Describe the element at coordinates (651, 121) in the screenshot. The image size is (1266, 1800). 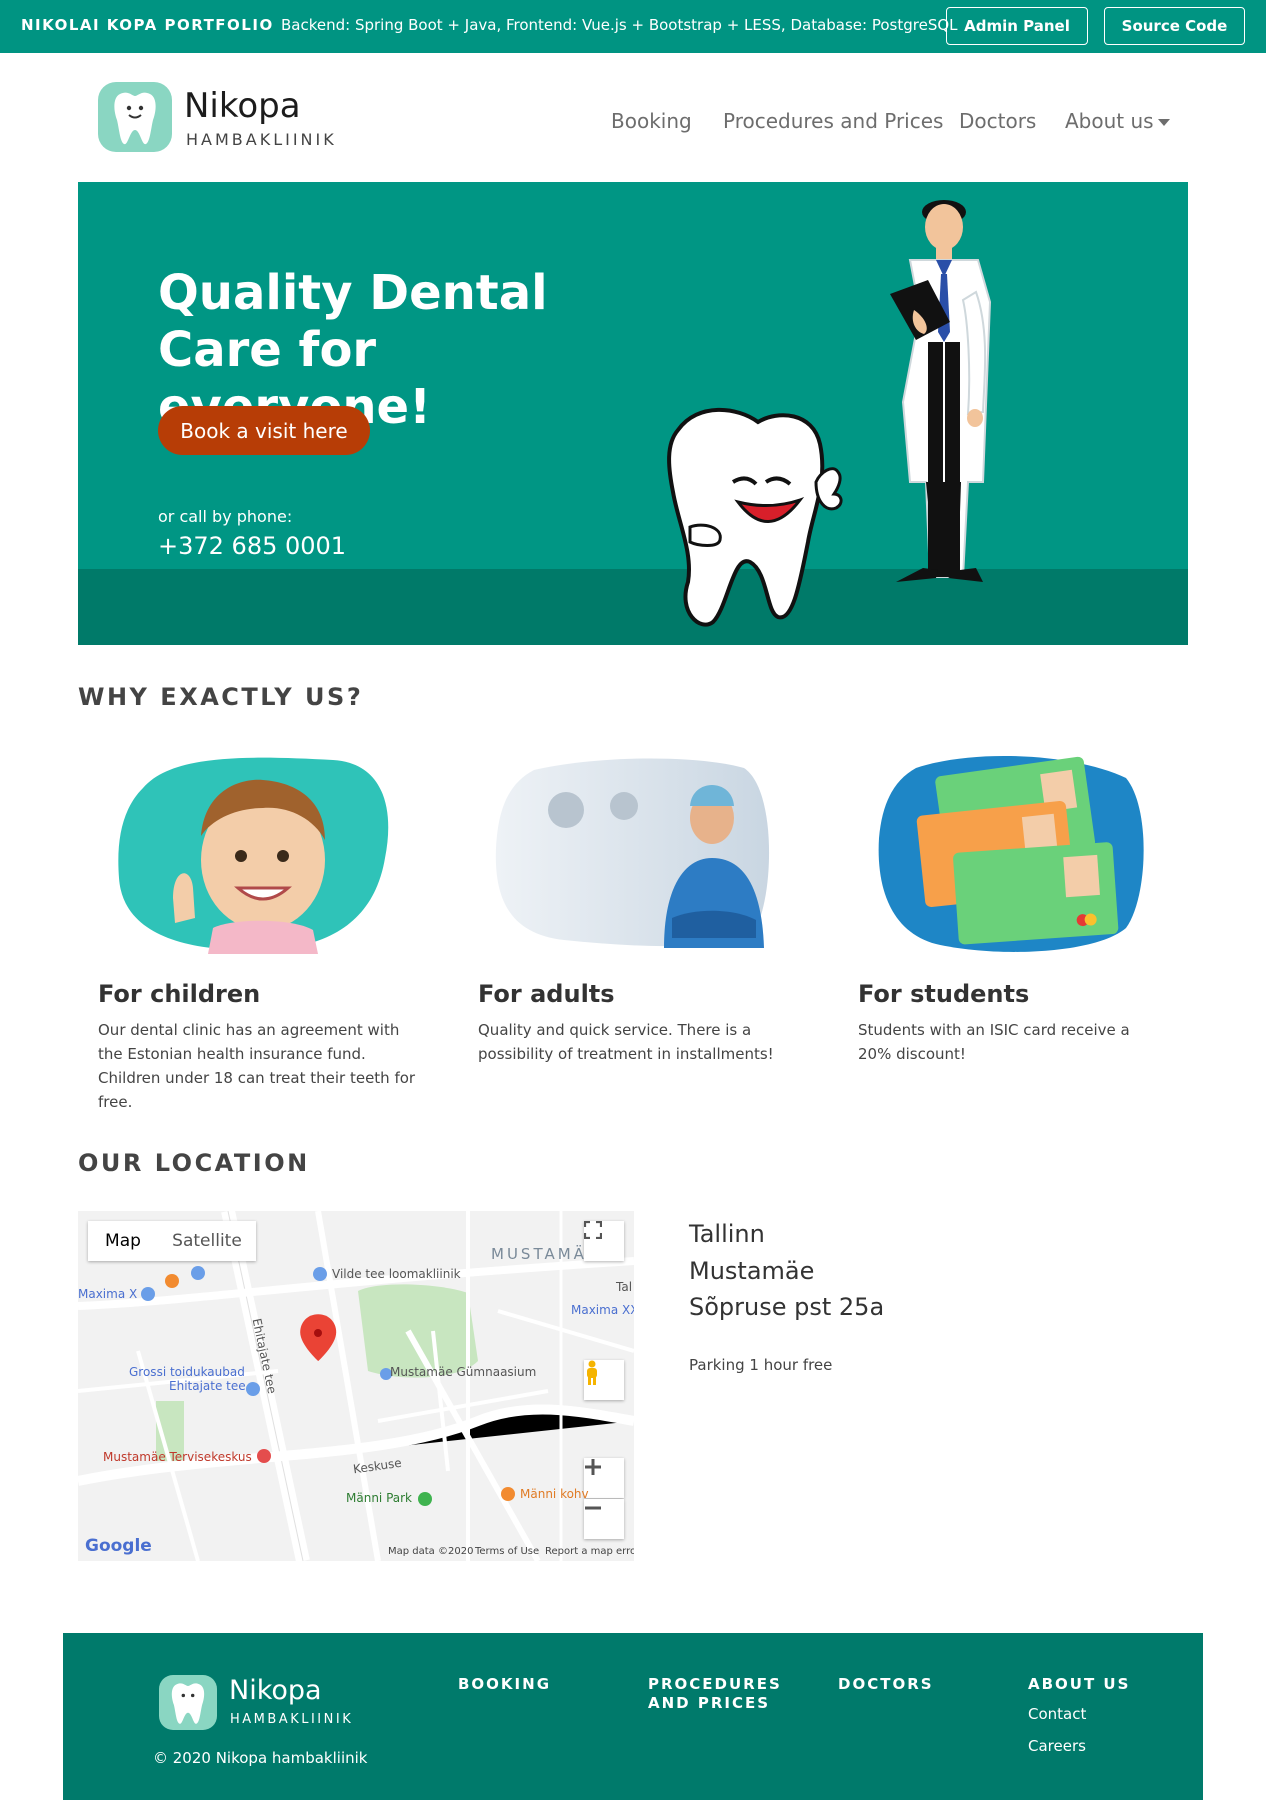
I see `nav-booking: Booking` at that location.